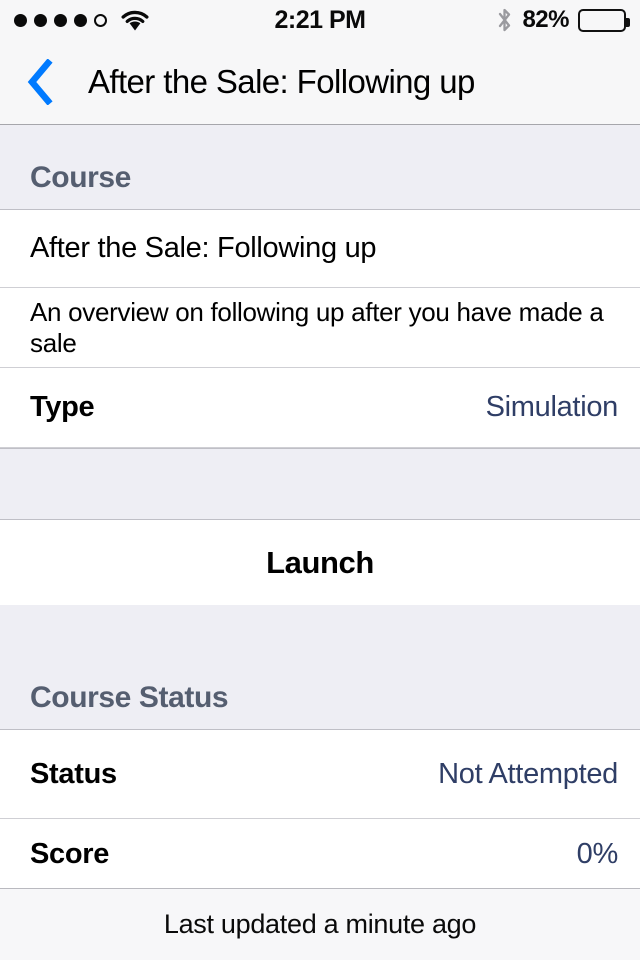 This screenshot has height=960, width=640. What do you see at coordinates (505, 20) in the screenshot?
I see `bluetooth-icon` at bounding box center [505, 20].